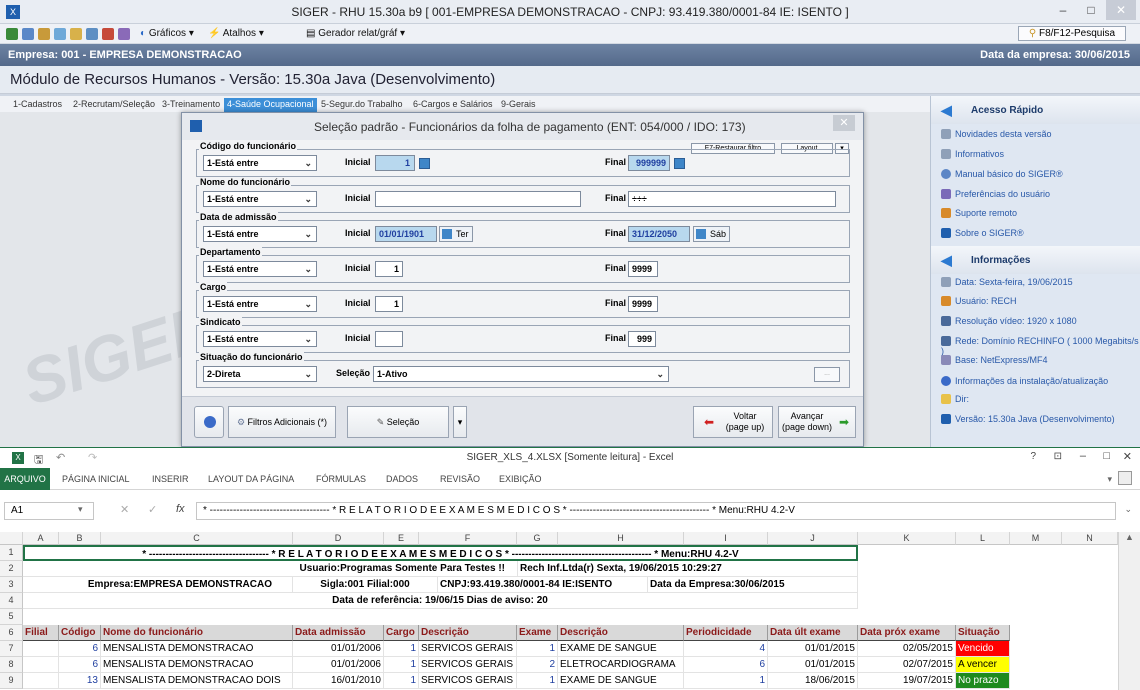 The width and height of the screenshot is (1140, 690). Describe the element at coordinates (753, 585) in the screenshot. I see `data-empresa-cell: Data da Empresa:30/06/2015` at that location.